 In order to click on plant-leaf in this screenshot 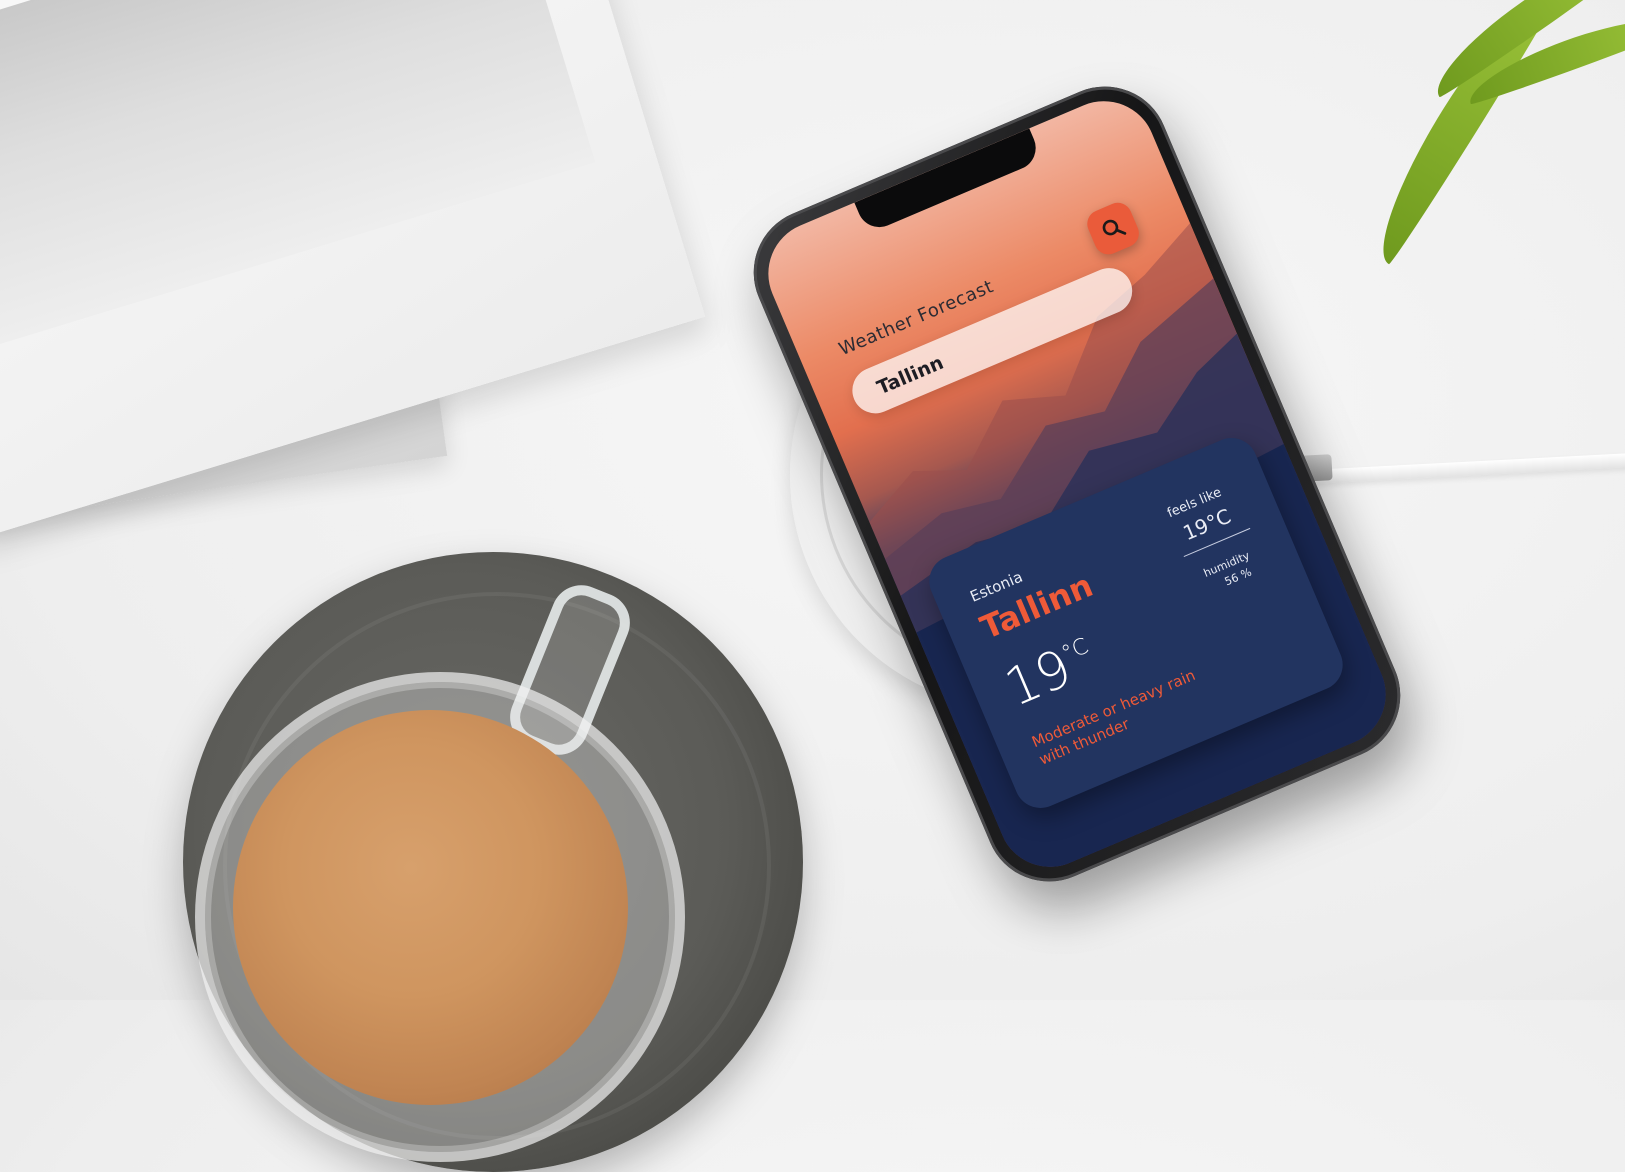, I will do `click(1460, 133)`.